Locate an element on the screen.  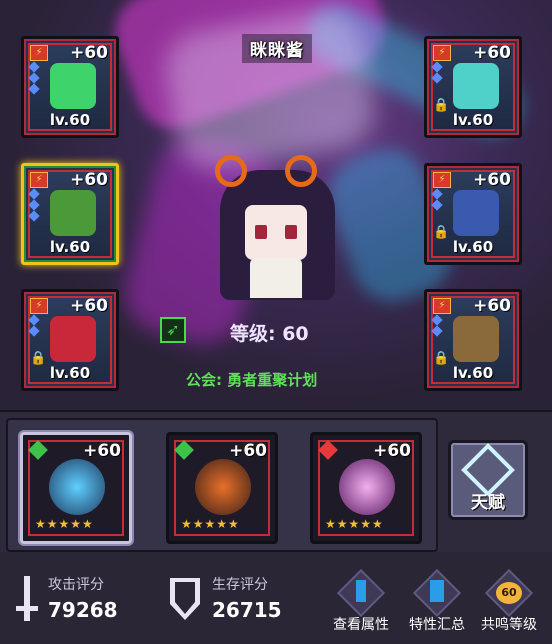
cloak-equipment-icon is located at coordinates (73, 213).